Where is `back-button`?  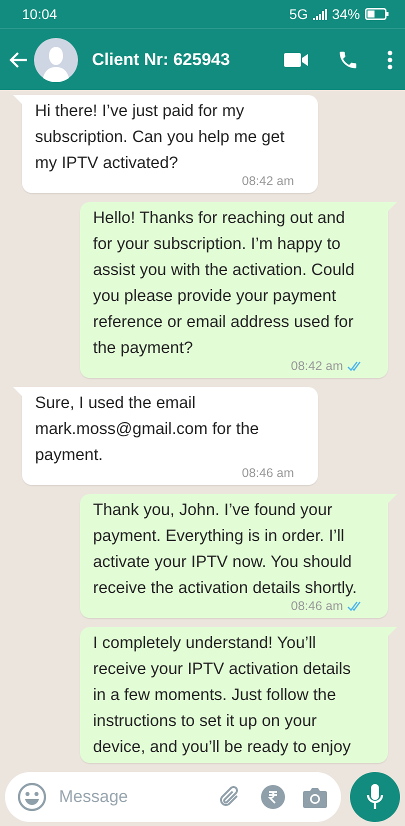 back-button is located at coordinates (18, 59).